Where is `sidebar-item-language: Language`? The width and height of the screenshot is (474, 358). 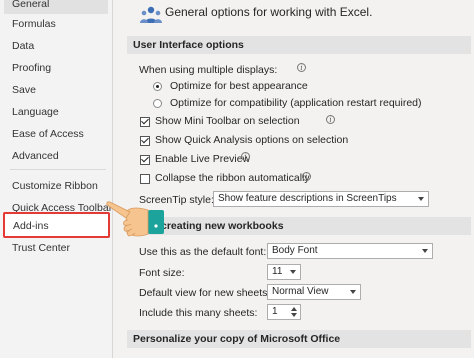
sidebar-item-language: Language is located at coordinates (56, 112).